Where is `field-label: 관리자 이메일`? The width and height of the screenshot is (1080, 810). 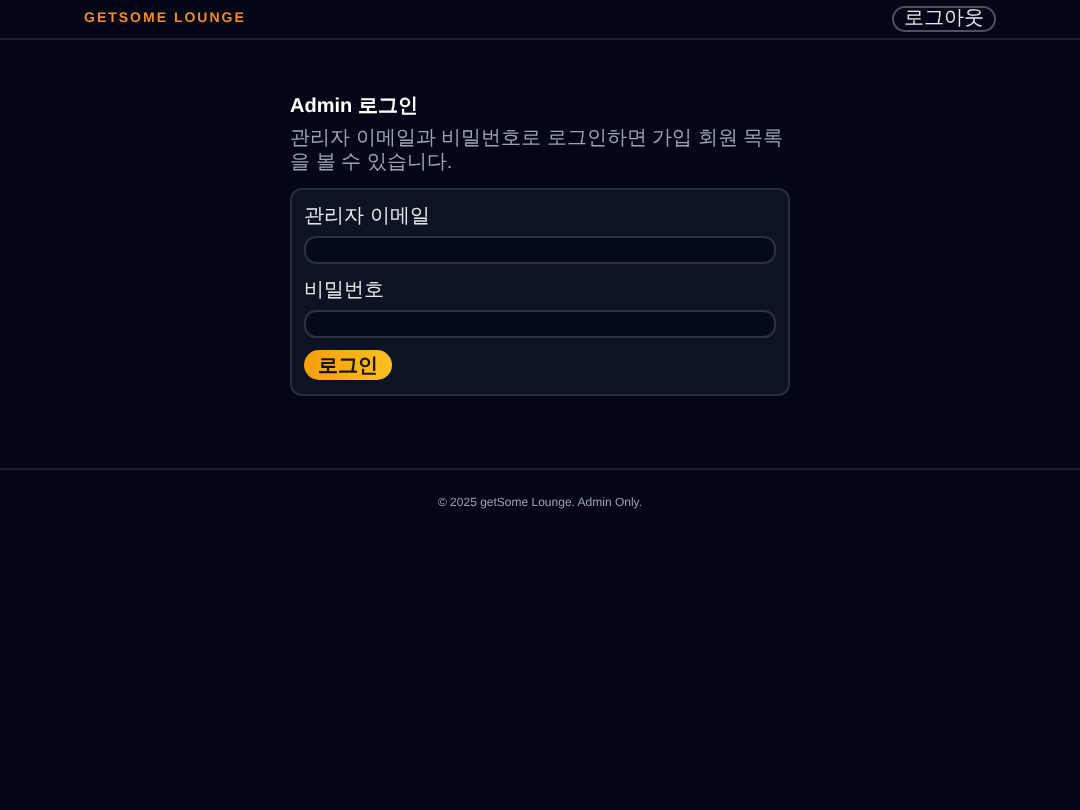
field-label: 관리자 이메일 is located at coordinates (368, 217).